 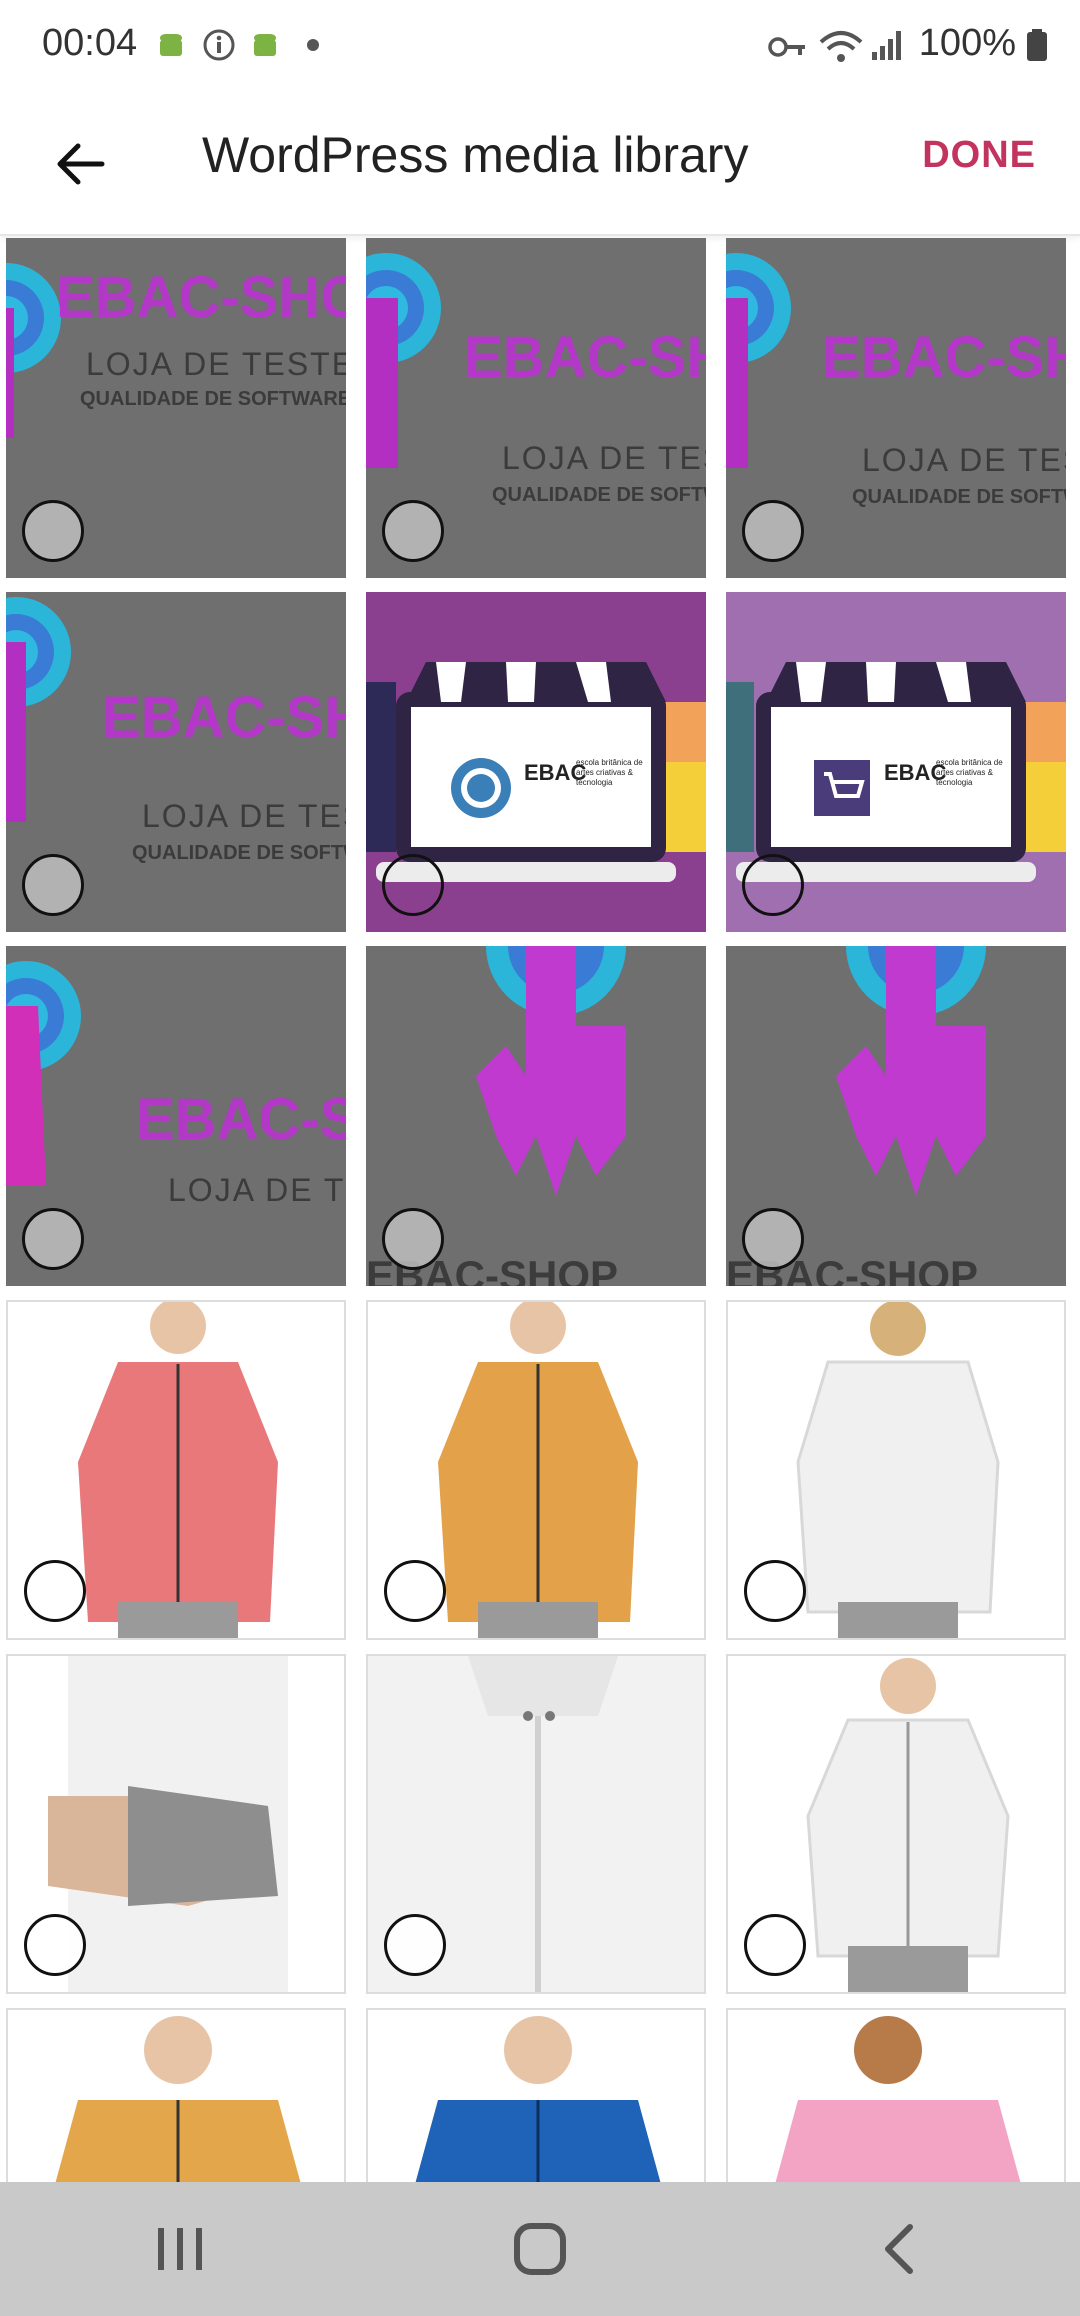 I want to click on battery-icon, so click(x=1037, y=45).